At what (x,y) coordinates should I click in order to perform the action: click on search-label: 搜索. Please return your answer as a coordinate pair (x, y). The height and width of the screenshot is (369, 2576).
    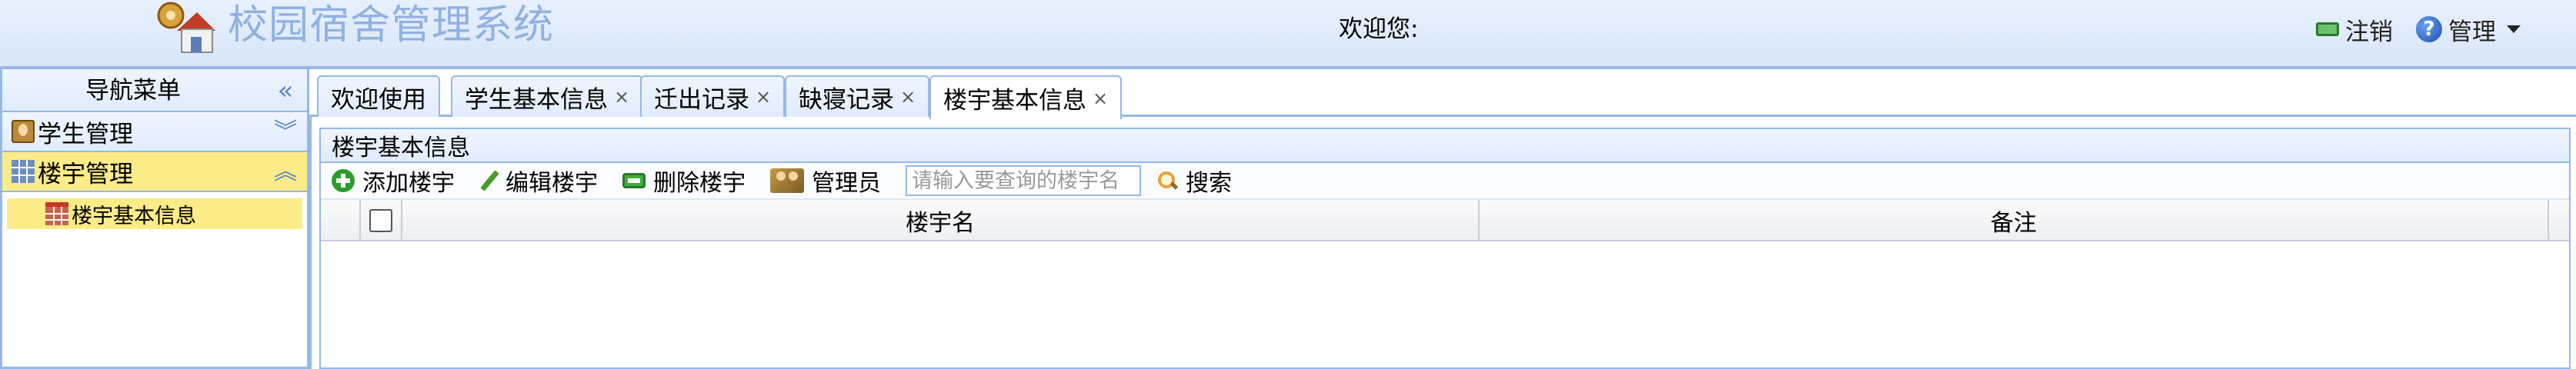
    Looking at the image, I should click on (1209, 183).